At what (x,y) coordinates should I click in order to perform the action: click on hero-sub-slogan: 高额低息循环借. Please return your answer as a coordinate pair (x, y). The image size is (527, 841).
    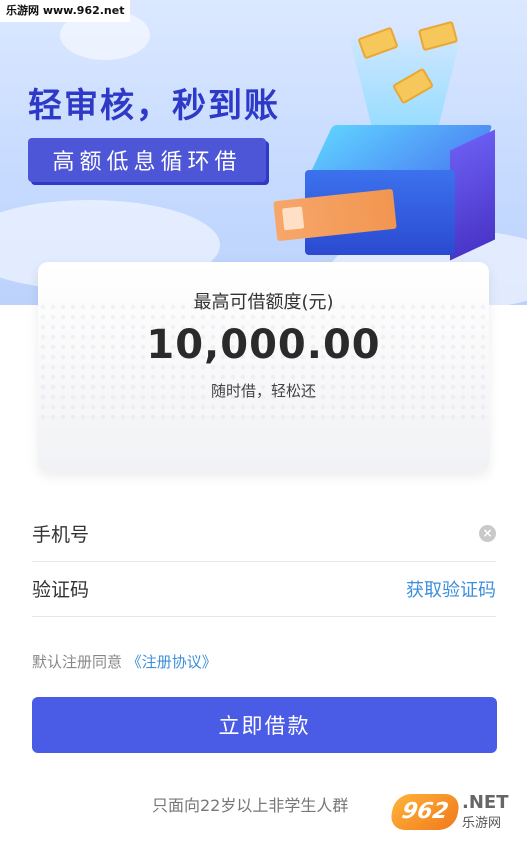
    Looking at the image, I should click on (147, 160).